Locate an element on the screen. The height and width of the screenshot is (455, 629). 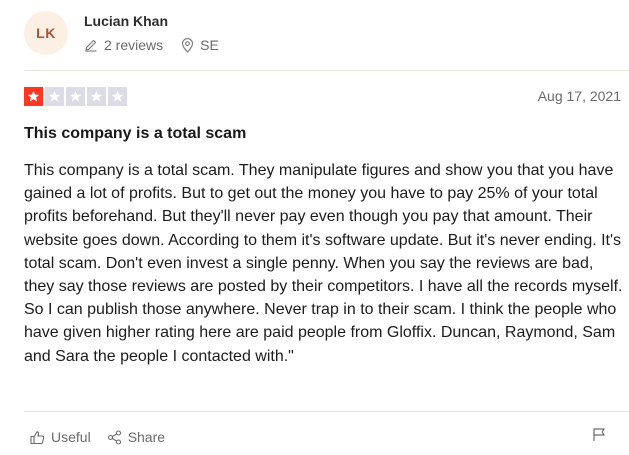
share-label: Share is located at coordinates (146, 437).